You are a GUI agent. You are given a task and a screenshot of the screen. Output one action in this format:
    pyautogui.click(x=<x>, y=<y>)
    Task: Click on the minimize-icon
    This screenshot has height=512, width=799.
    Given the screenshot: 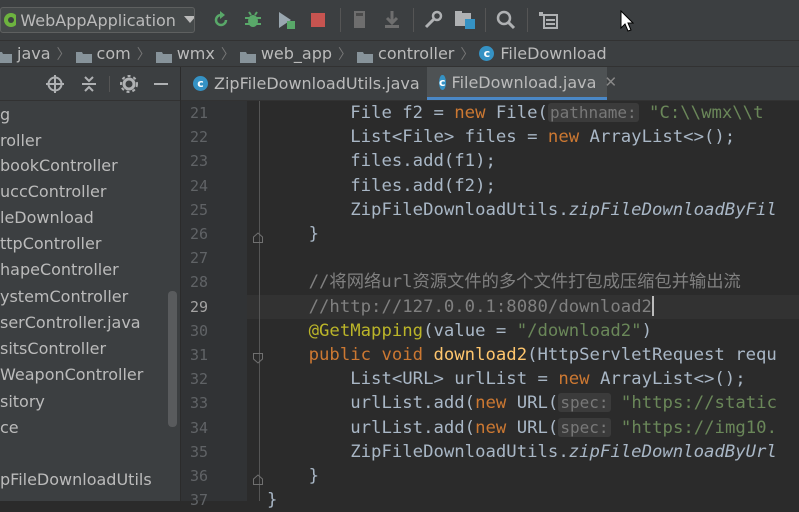 What is the action you would take?
    pyautogui.click(x=161, y=84)
    